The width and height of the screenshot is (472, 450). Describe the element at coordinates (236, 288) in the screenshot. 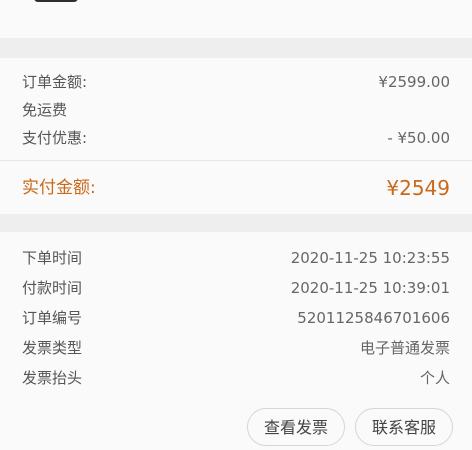

I see `payment-time-row: 付款时间 2020-11-25 10:39:01` at that location.